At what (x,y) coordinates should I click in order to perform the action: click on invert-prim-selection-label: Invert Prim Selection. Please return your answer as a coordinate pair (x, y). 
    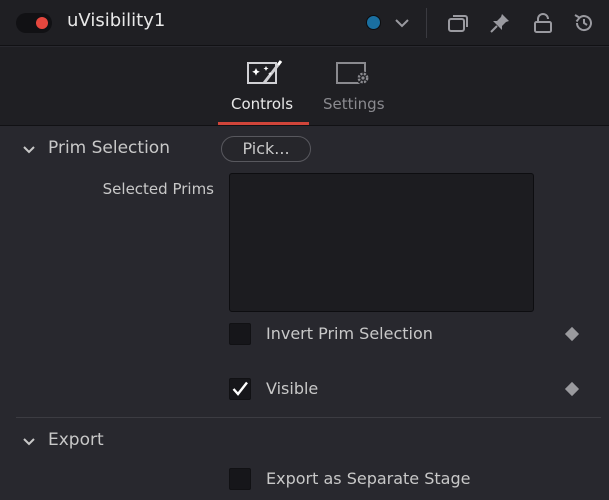
    Looking at the image, I should click on (349, 333).